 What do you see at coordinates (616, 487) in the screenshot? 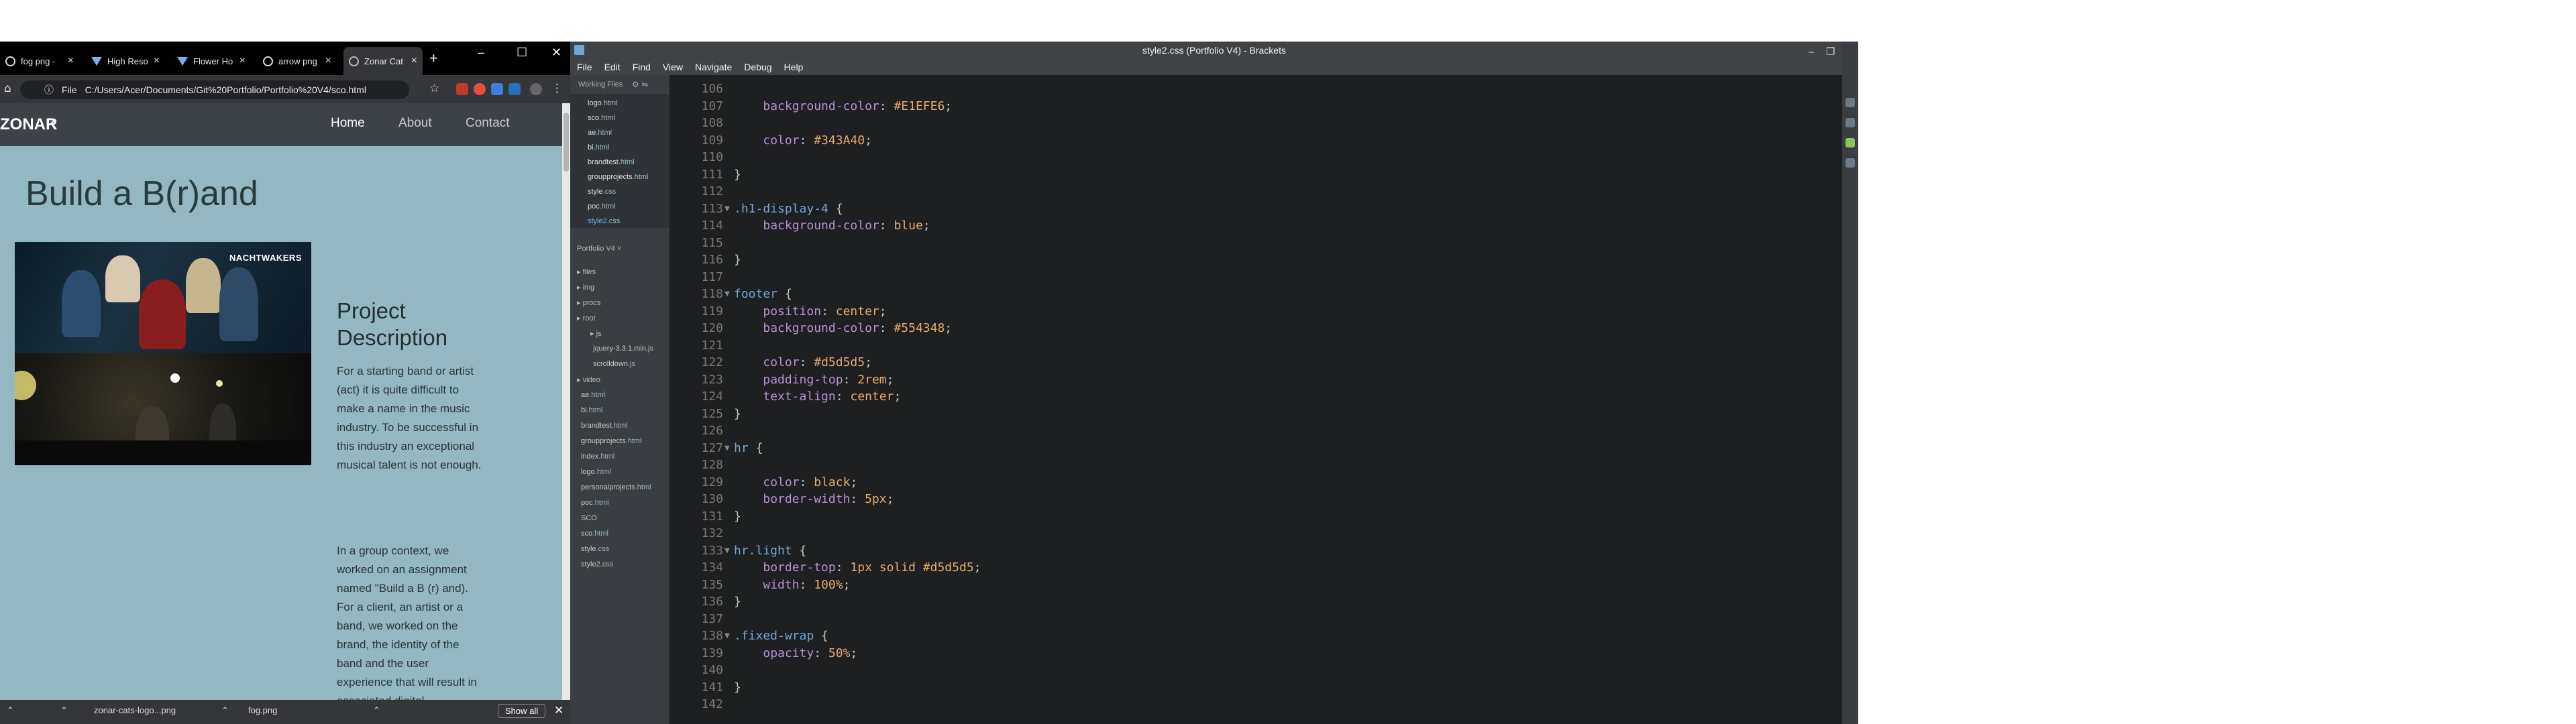
I see `tree-file: personalprojects.html` at bounding box center [616, 487].